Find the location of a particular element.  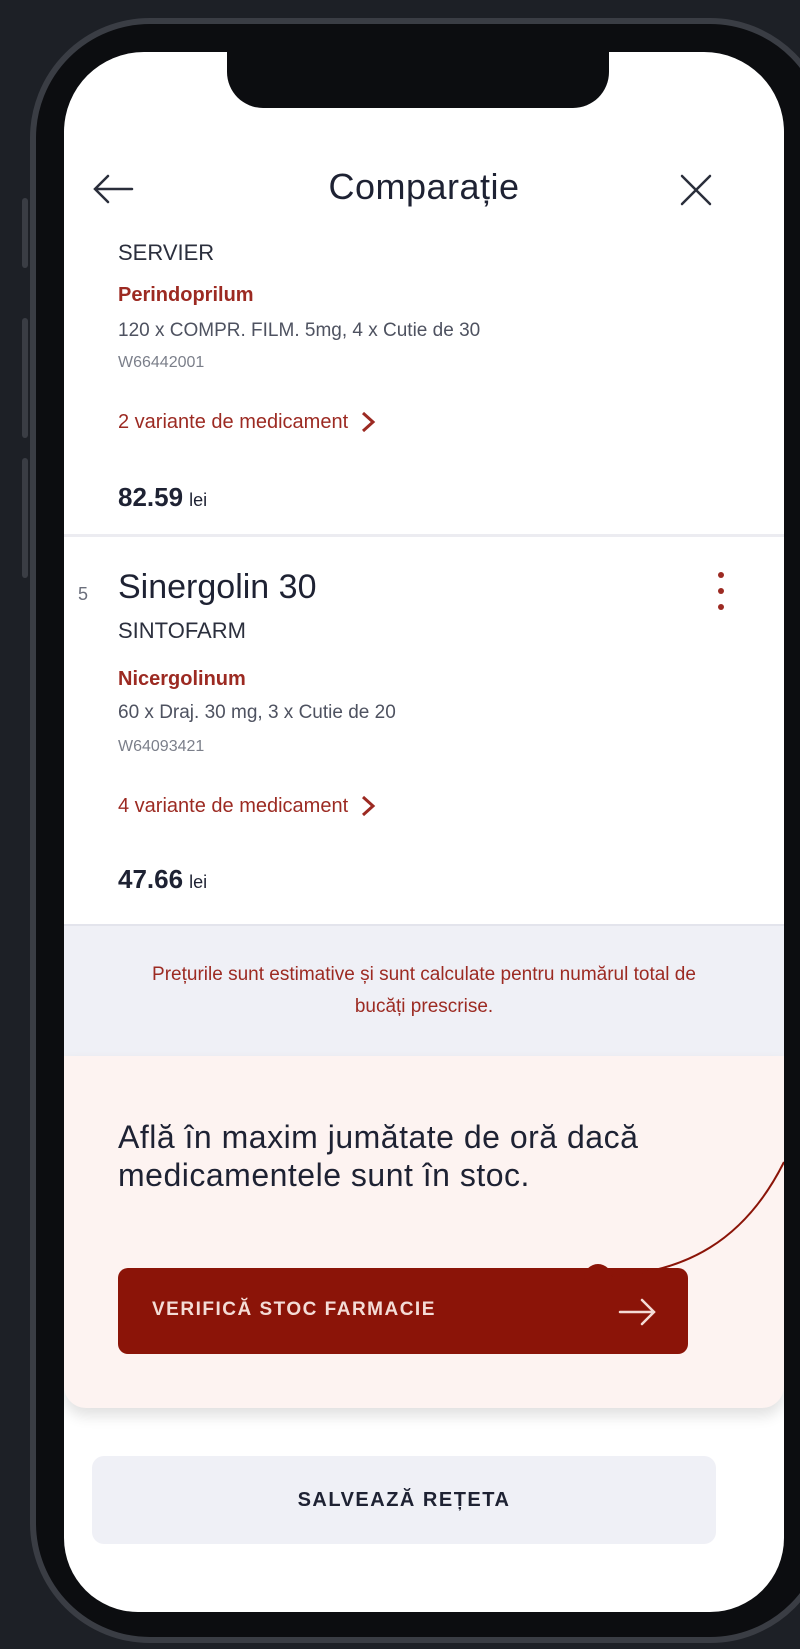

price: 82.59 lei is located at coordinates (162, 497).